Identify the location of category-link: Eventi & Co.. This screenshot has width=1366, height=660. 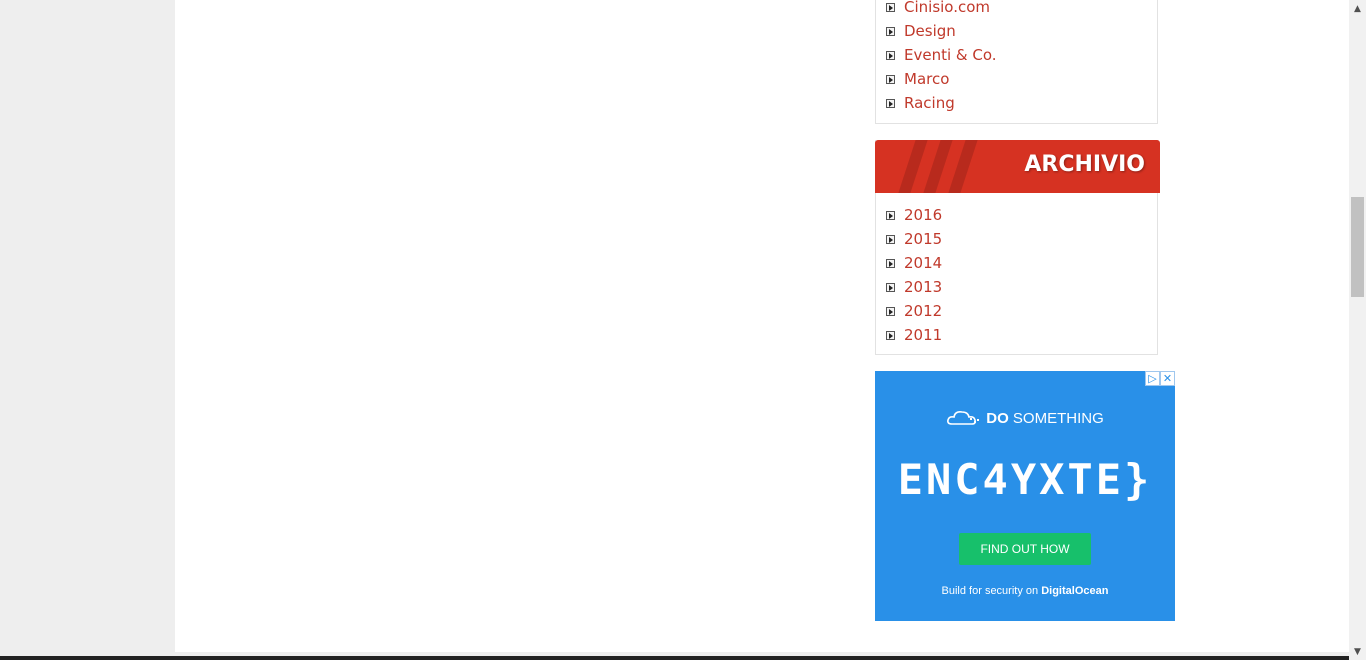
(950, 55).